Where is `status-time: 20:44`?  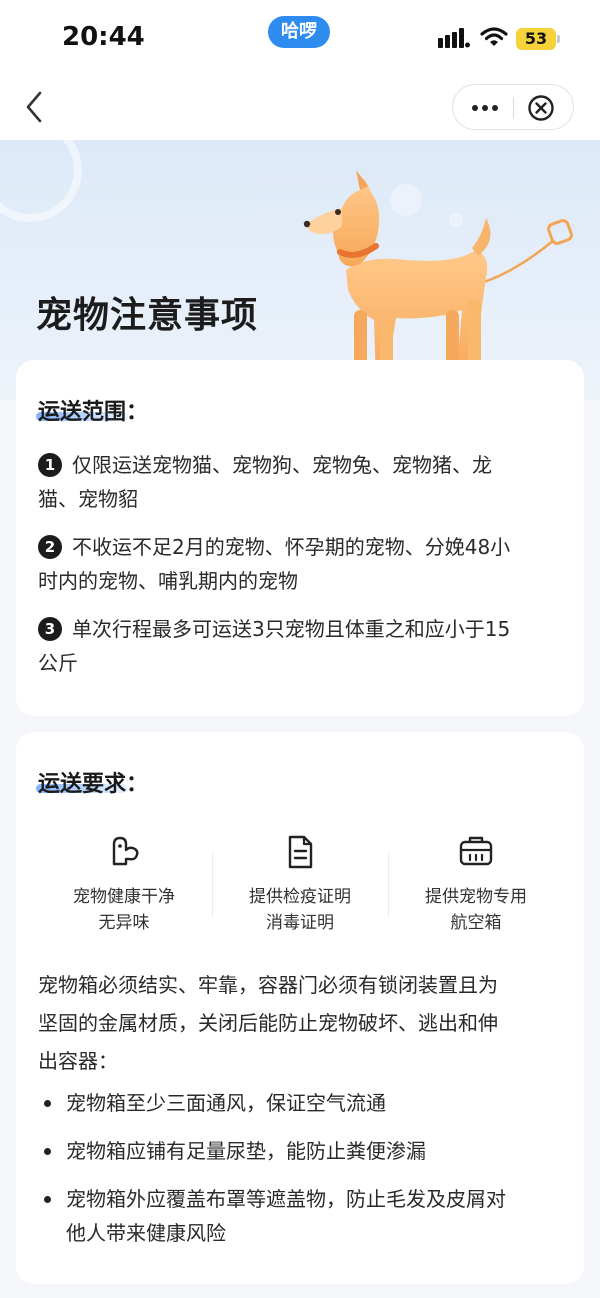
status-time: 20:44 is located at coordinates (103, 37).